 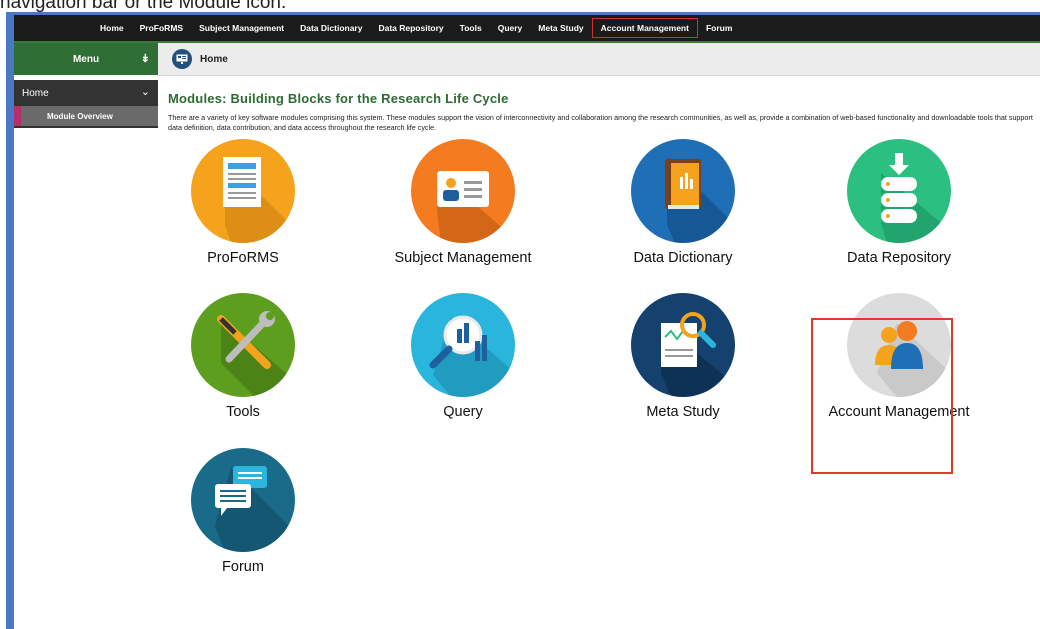 What do you see at coordinates (463, 258) in the screenshot?
I see `module-label: Subject Management` at bounding box center [463, 258].